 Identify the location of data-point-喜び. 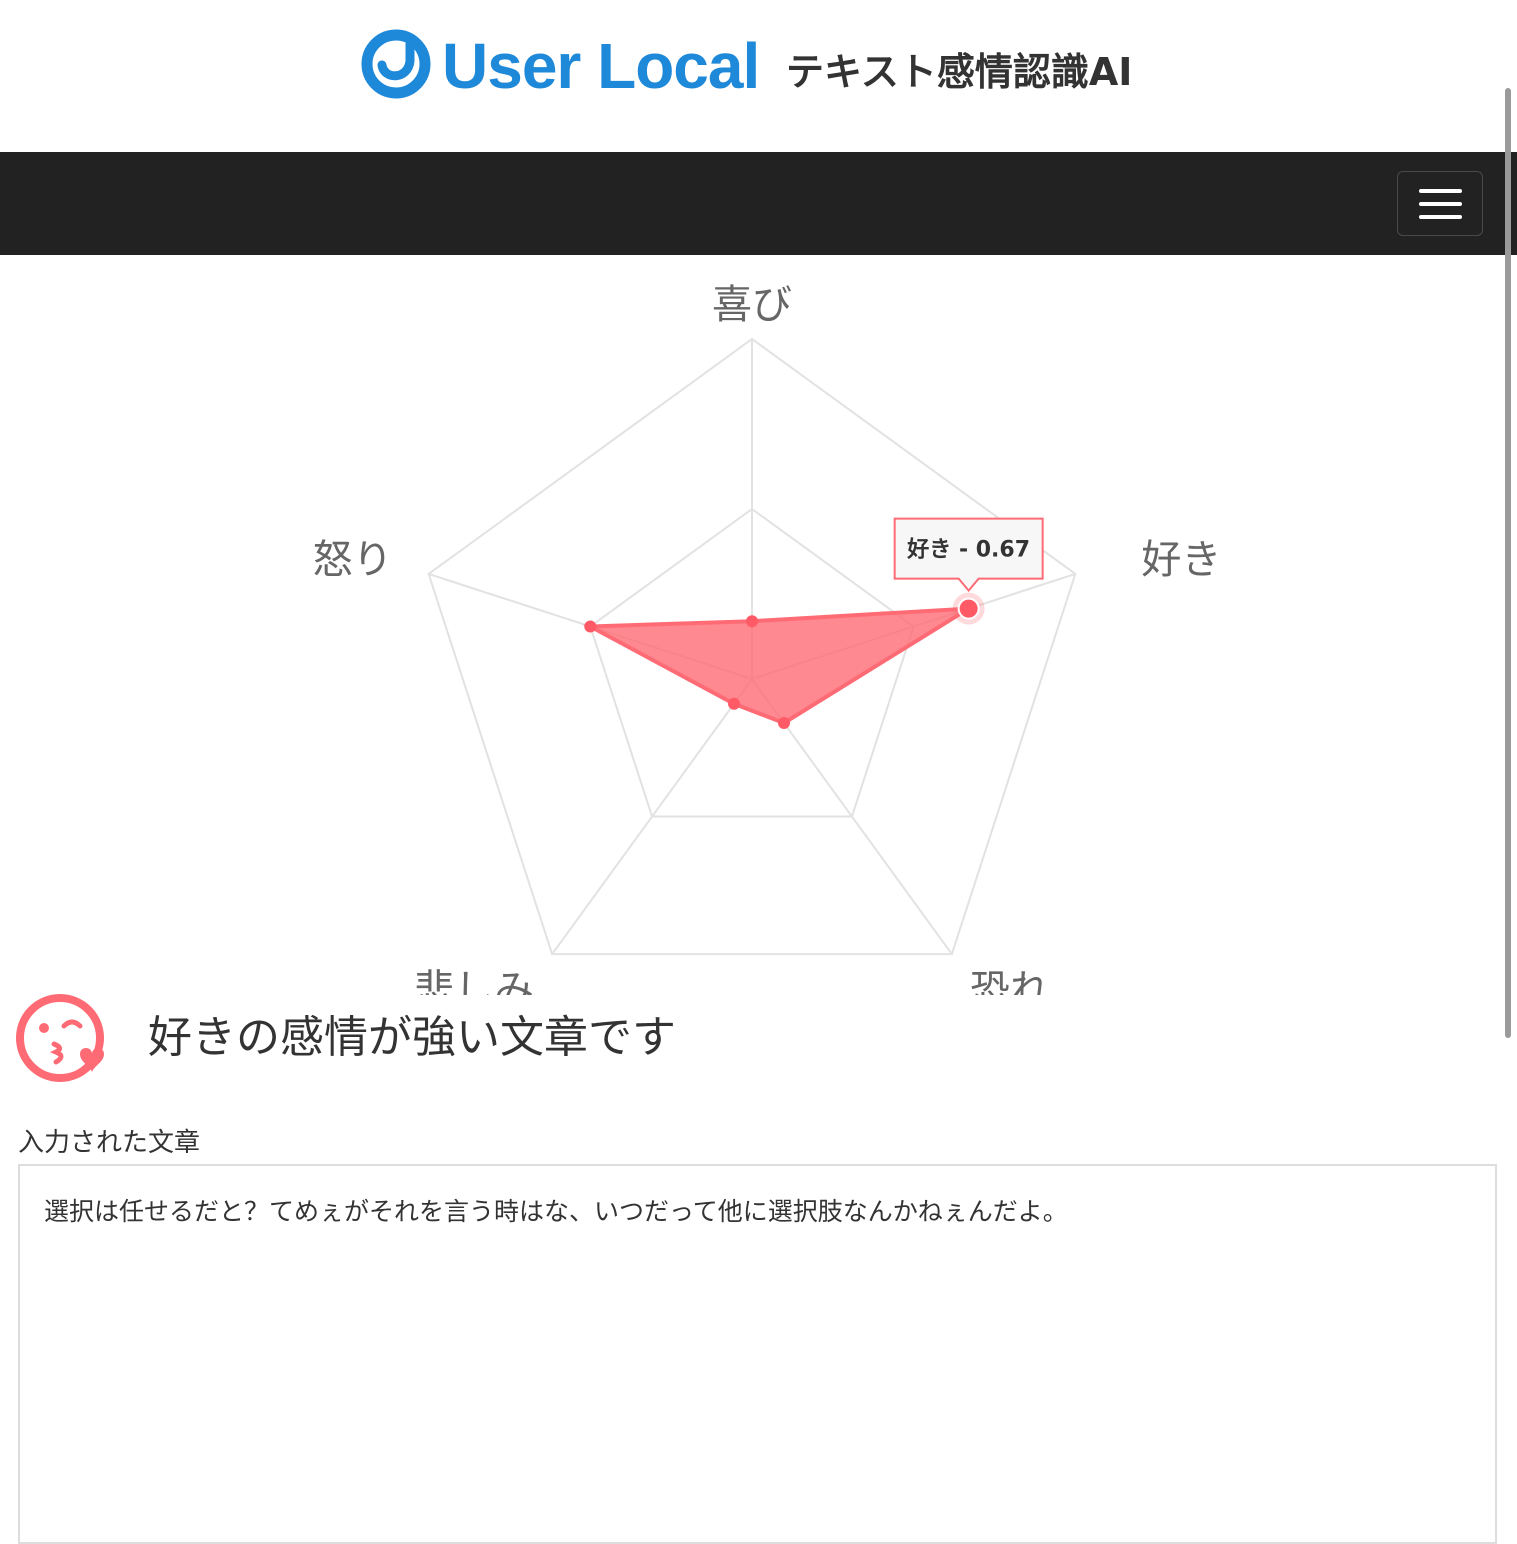
(752, 621).